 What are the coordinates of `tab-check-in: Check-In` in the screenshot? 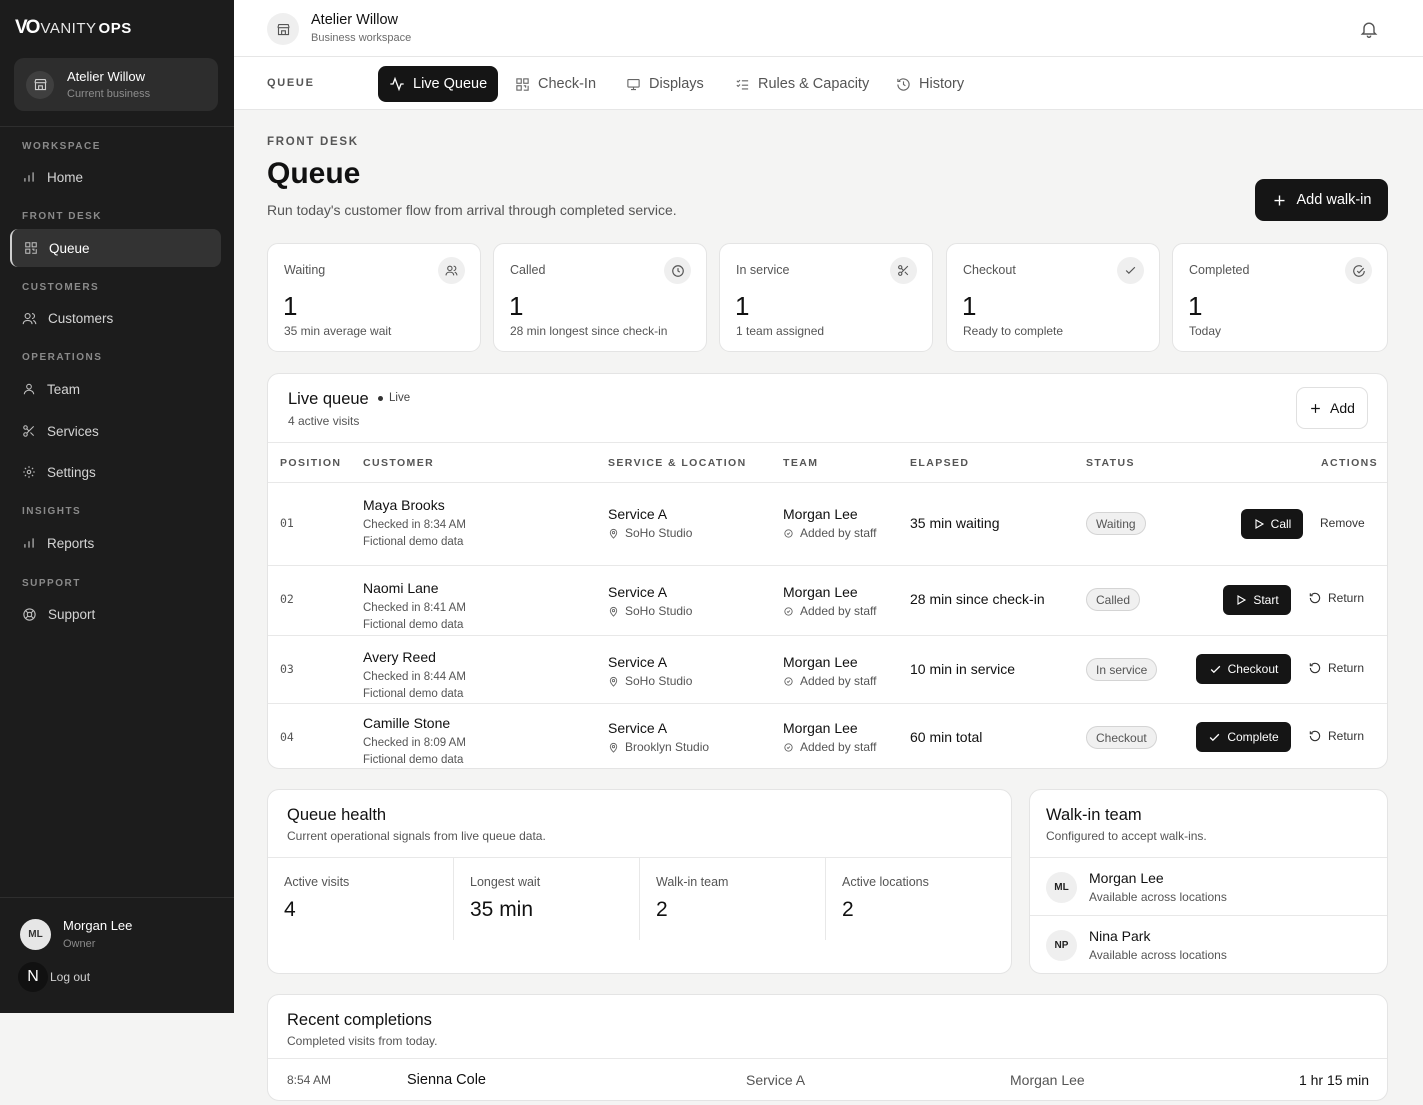 It's located at (555, 84).